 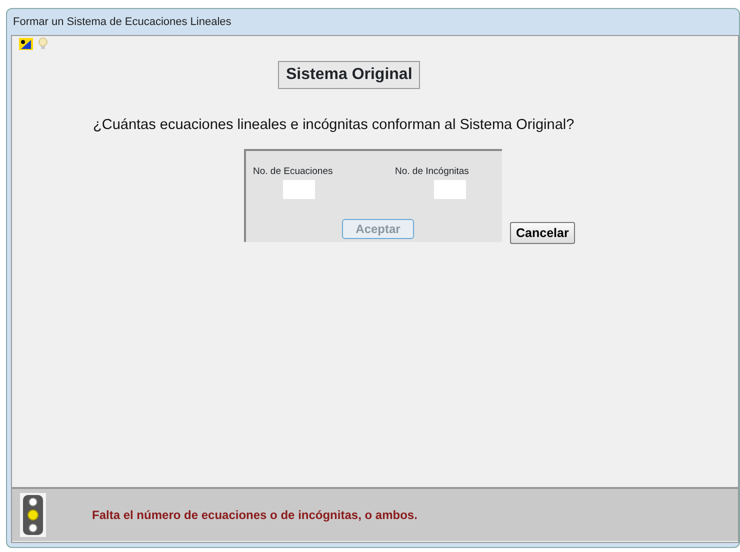 What do you see at coordinates (293, 172) in the screenshot?
I see `field-label: No. de Ecuaciones` at bounding box center [293, 172].